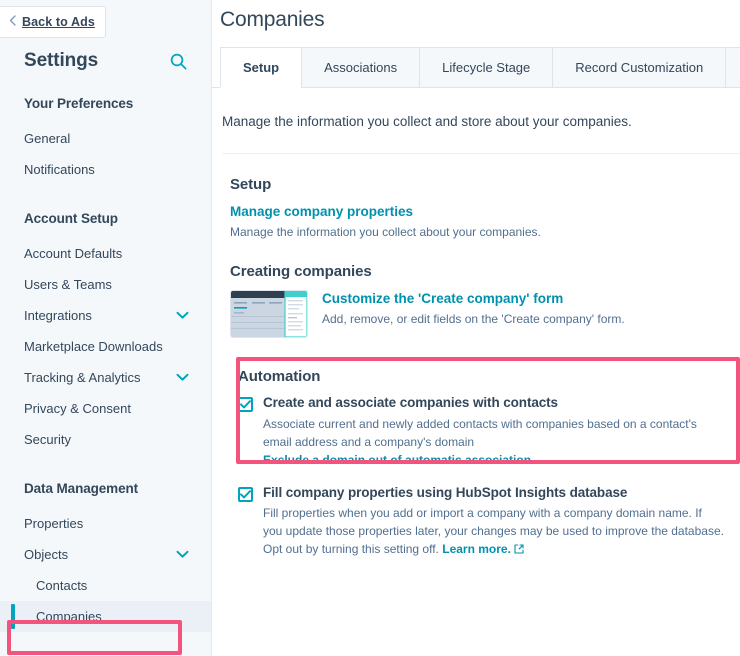 Image resolution: width=740 pixels, height=656 pixels. What do you see at coordinates (476, 549) in the screenshot?
I see `learn-more-link: Learn more.` at bounding box center [476, 549].